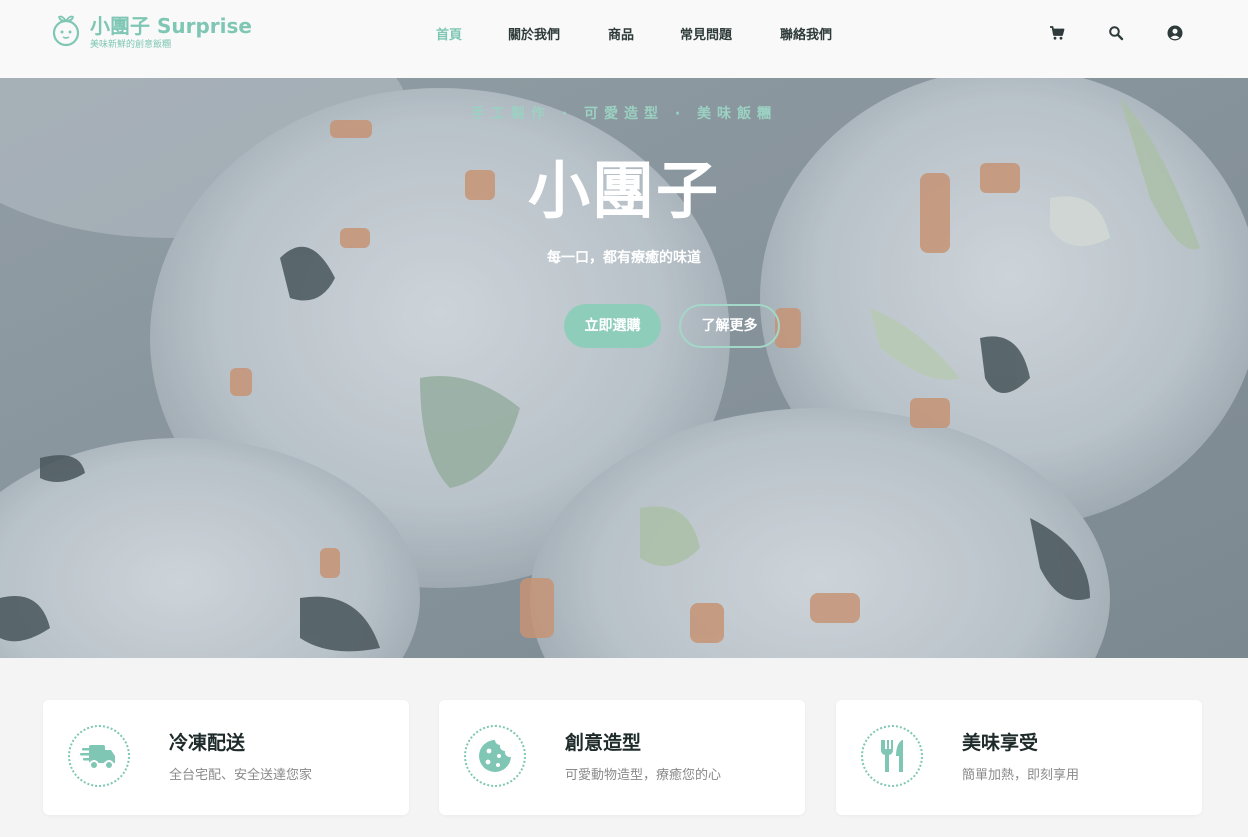 This screenshot has height=837, width=1248. Describe the element at coordinates (643, 775) in the screenshot. I see `feature-description: 可愛動物造型，療癒您的心` at that location.